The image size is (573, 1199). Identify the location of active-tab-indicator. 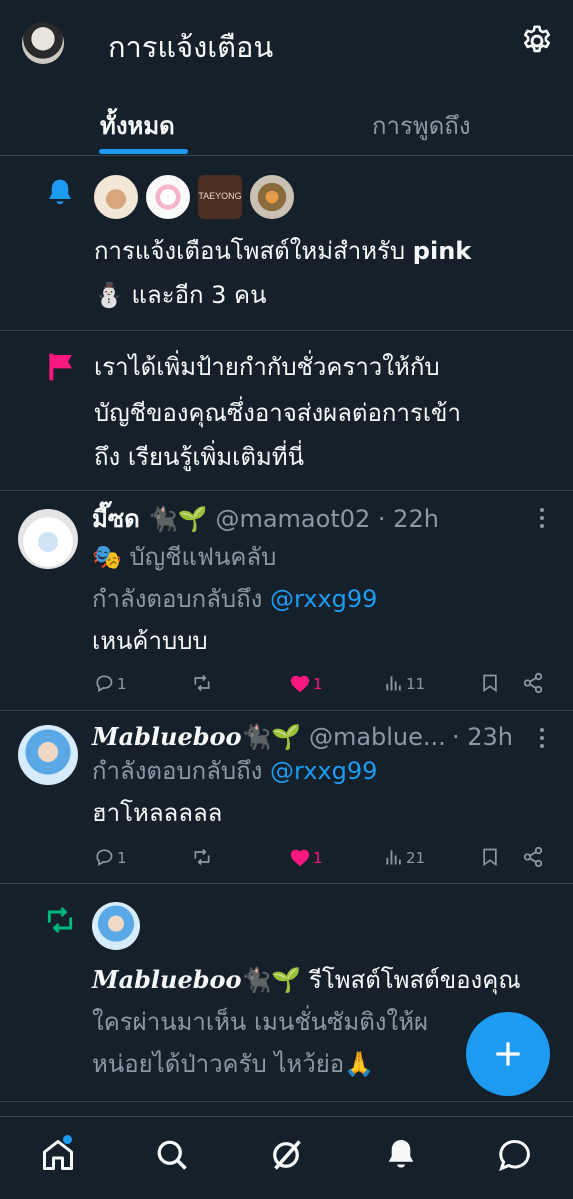
(143, 151).